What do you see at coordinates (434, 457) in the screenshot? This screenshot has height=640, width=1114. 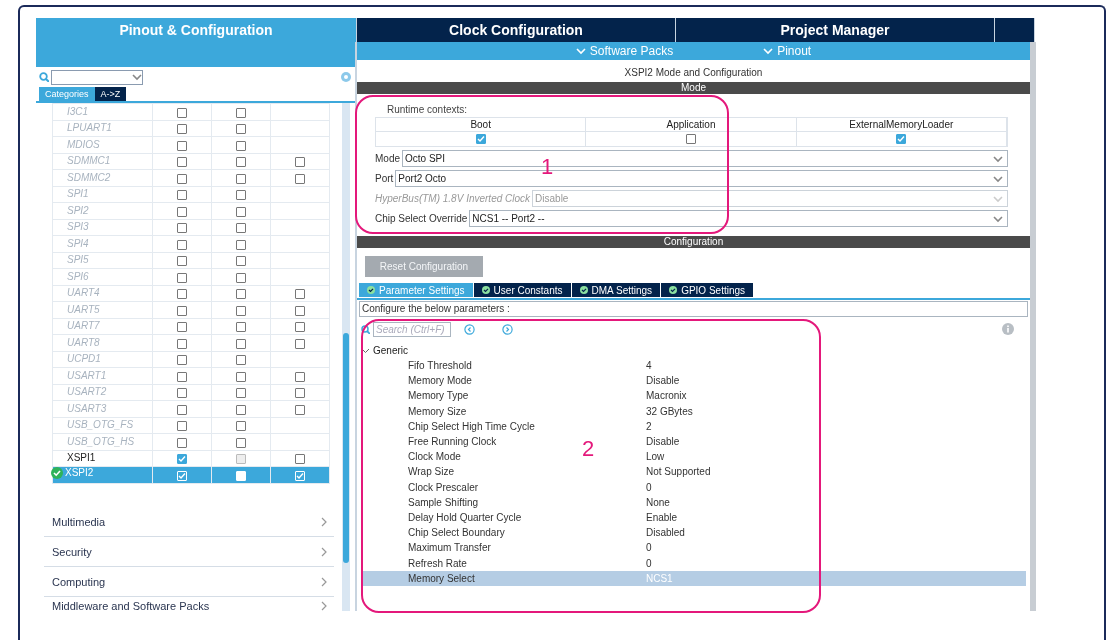 I see `param-name: Clock Mode` at bounding box center [434, 457].